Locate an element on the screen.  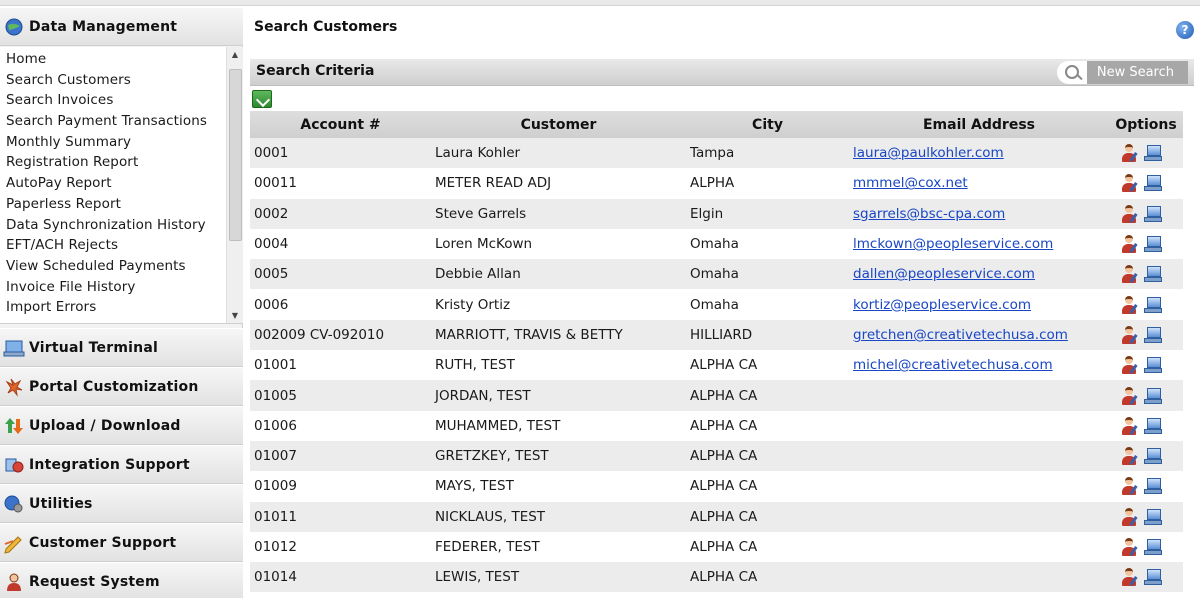
column-header-email: Email Address is located at coordinates (979, 124).